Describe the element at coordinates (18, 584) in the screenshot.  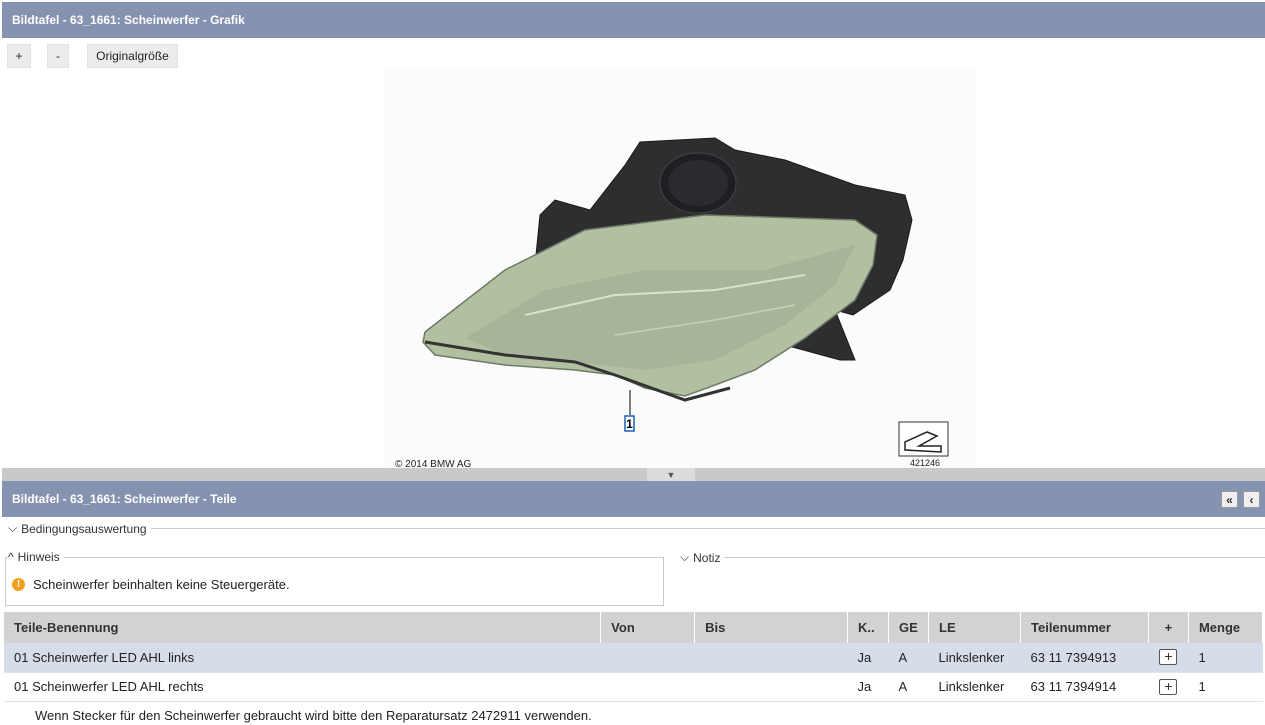
I see `warning-icon: !` at that location.